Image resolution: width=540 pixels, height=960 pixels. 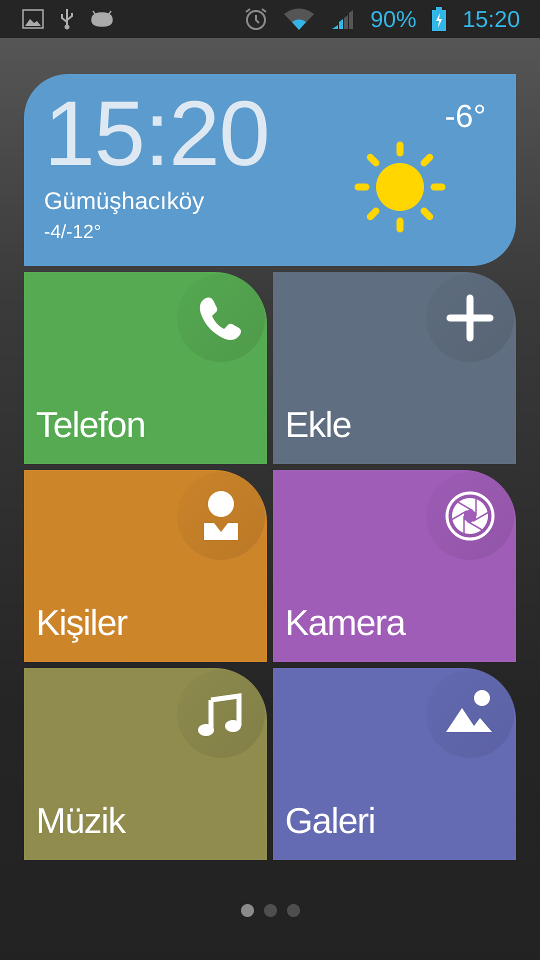 I want to click on current-temperature: -6°, so click(x=465, y=116).